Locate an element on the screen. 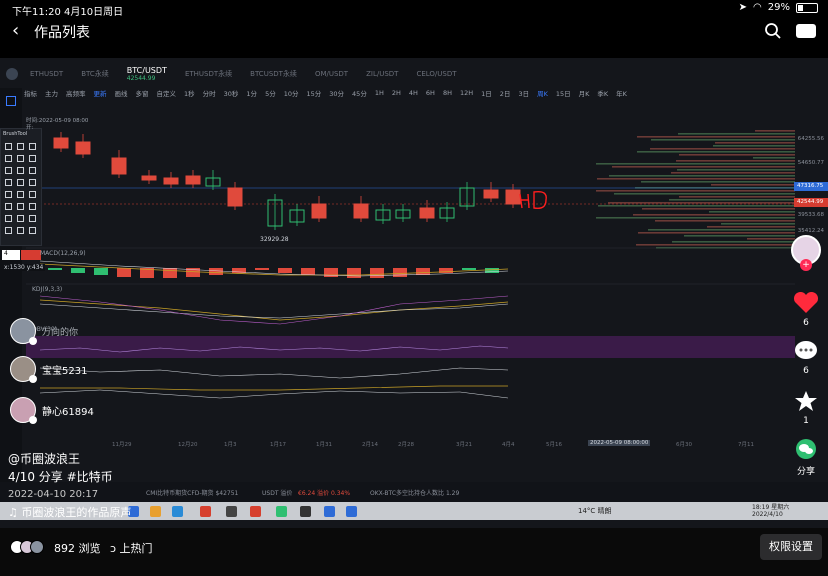 Image resolution: width=828 pixels, height=576 pixels. author-avatar-block: + is located at coordinates (806, 254).